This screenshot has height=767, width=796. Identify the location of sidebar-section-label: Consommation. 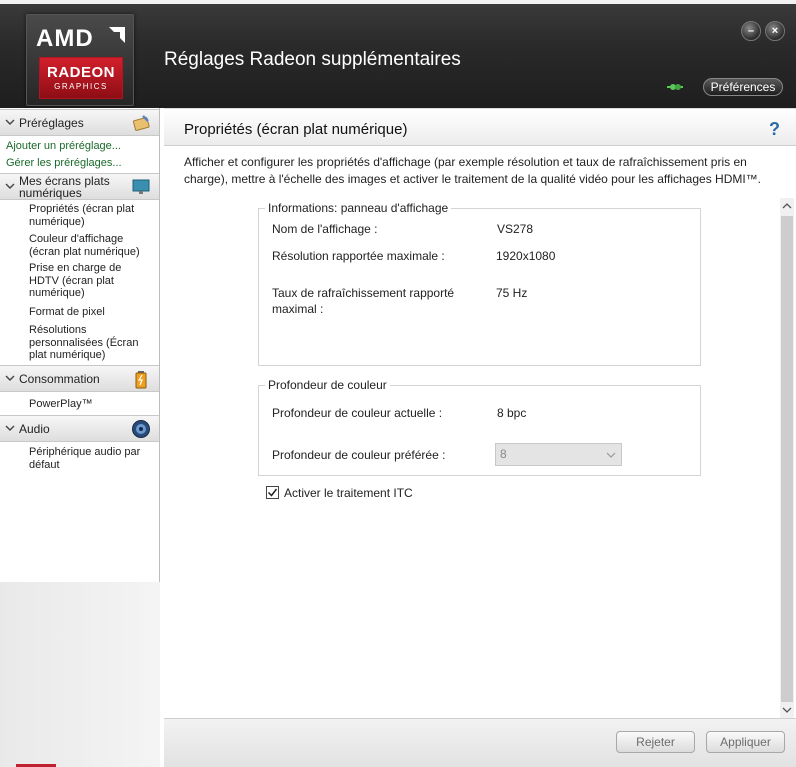
(59, 379).